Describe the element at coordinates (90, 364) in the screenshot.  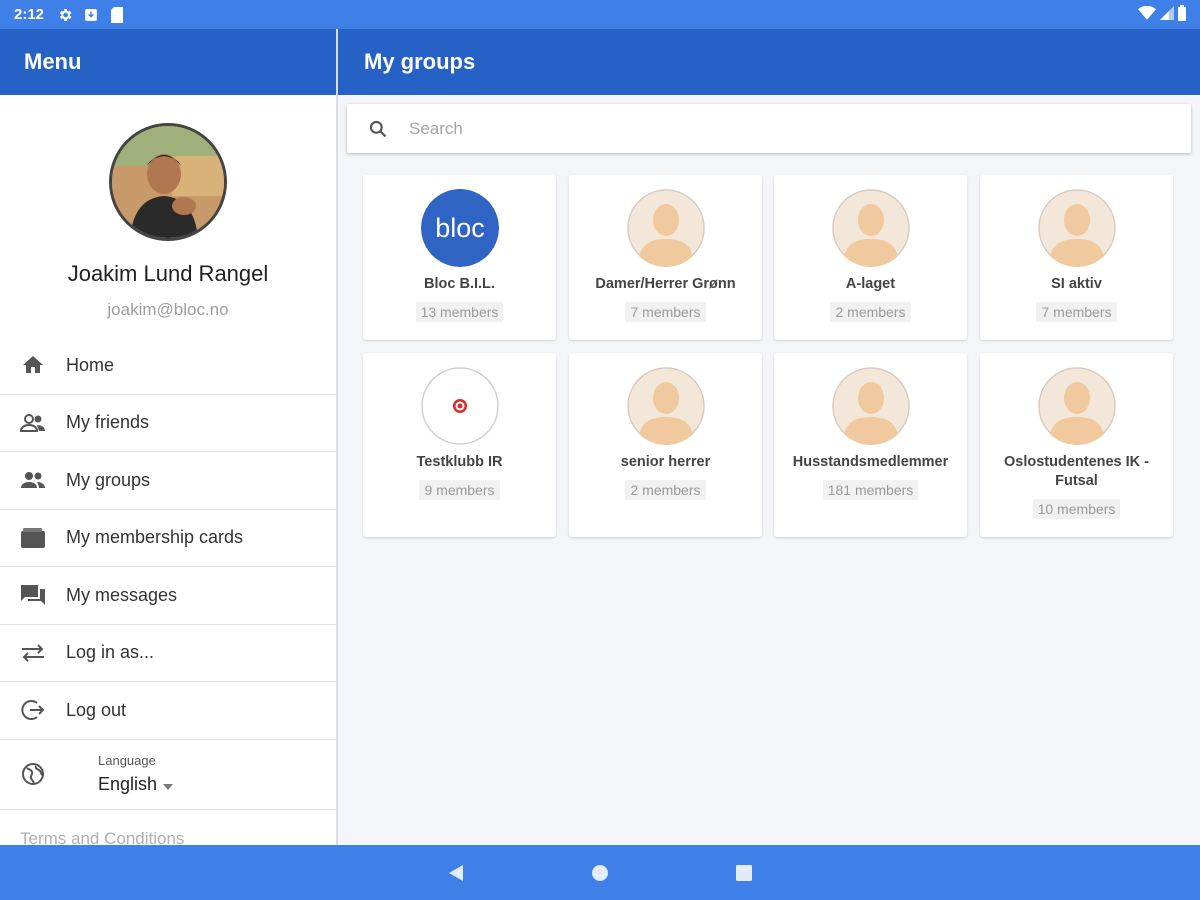
I see `menu-item-label: Home` at that location.